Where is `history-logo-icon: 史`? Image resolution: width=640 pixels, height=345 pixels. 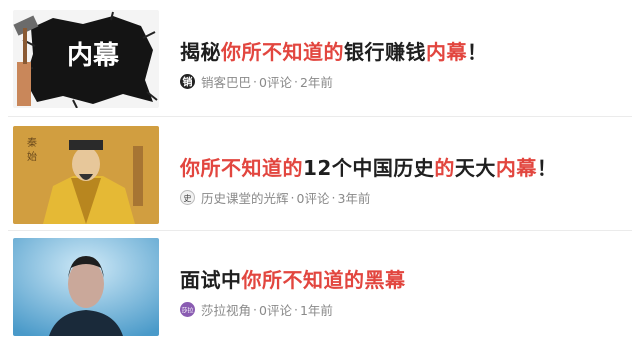
history-logo-icon: 史 is located at coordinates (187, 197).